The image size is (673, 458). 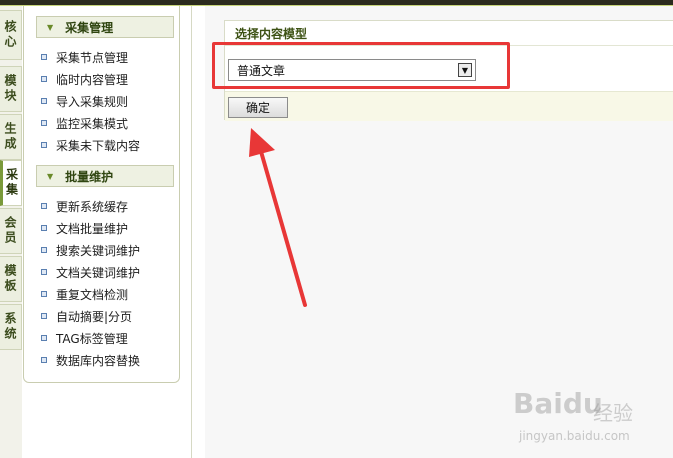 What do you see at coordinates (613, 413) in the screenshot?
I see `watermark-text: 经验` at bounding box center [613, 413].